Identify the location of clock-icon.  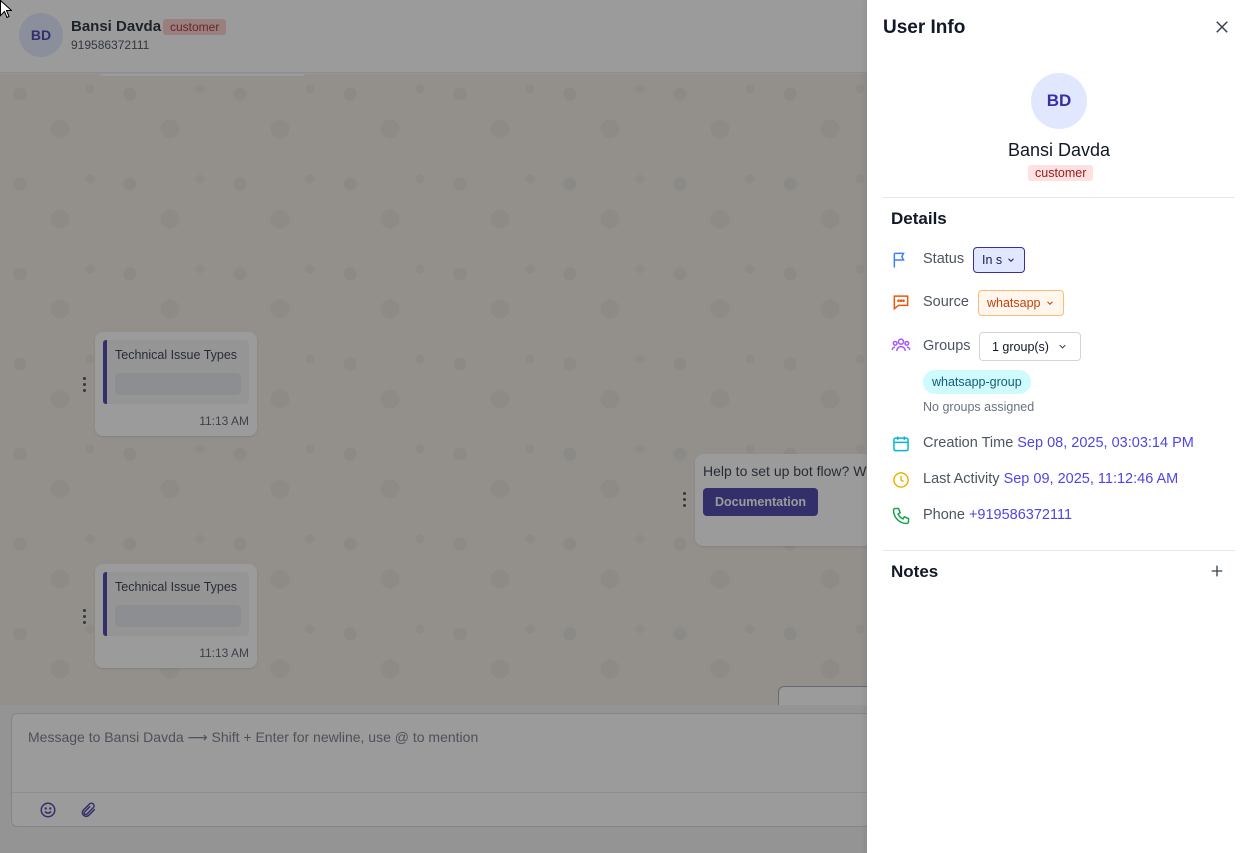
(901, 480).